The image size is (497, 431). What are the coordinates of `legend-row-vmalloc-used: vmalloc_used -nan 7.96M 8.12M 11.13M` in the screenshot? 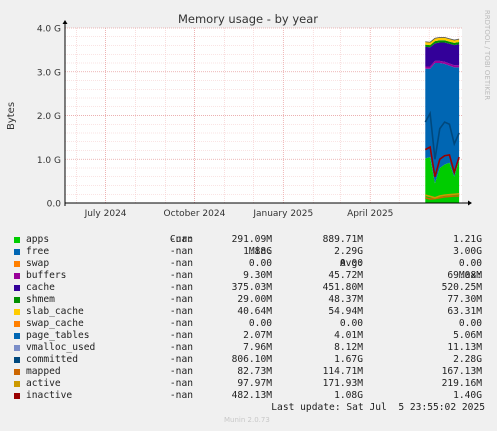 It's located at (252, 348).